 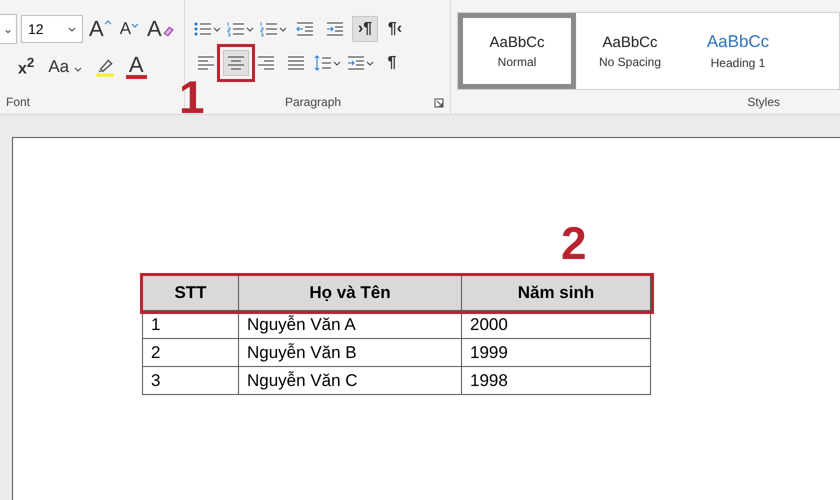 What do you see at coordinates (763, 102) in the screenshot?
I see `group-label: Styles` at bounding box center [763, 102].